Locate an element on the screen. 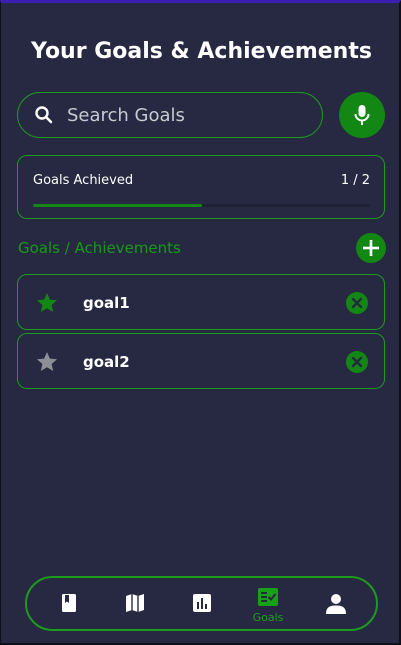  bar-chart-icon is located at coordinates (202, 603).